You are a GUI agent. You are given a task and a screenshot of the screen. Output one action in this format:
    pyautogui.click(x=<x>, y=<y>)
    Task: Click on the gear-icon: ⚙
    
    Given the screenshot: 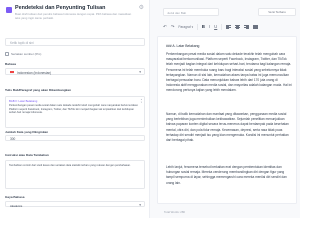 What is the action you would take?
    pyautogui.click(x=141, y=8)
    